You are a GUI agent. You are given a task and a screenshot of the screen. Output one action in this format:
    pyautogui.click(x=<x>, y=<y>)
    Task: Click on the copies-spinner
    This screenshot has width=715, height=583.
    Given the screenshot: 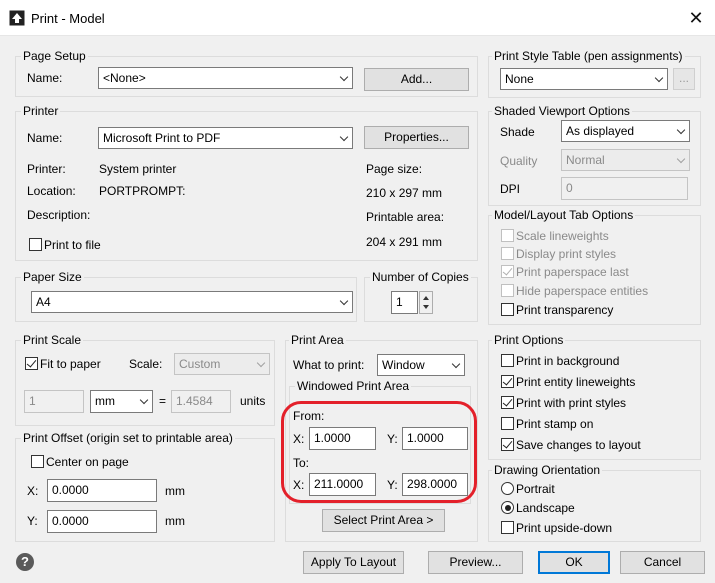 What is the action you would take?
    pyautogui.click(x=426, y=302)
    